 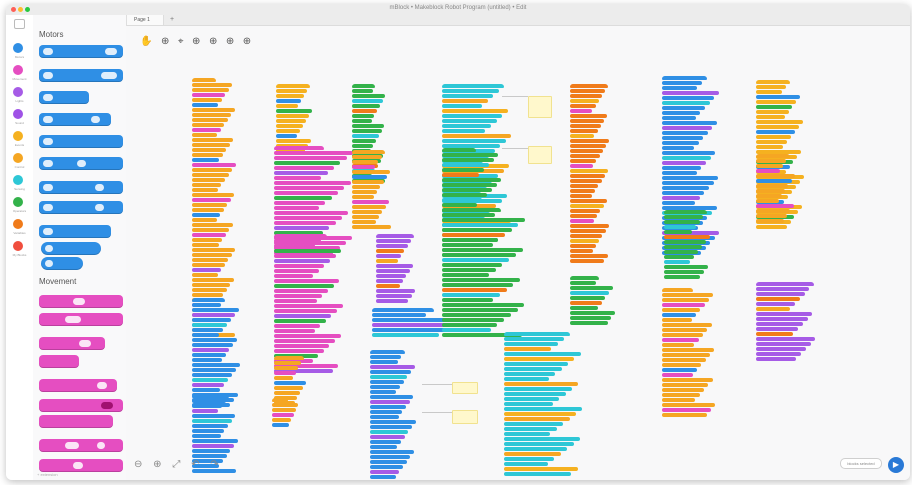 I want to click on fit-screen-icon: ⤢, so click(x=176, y=464).